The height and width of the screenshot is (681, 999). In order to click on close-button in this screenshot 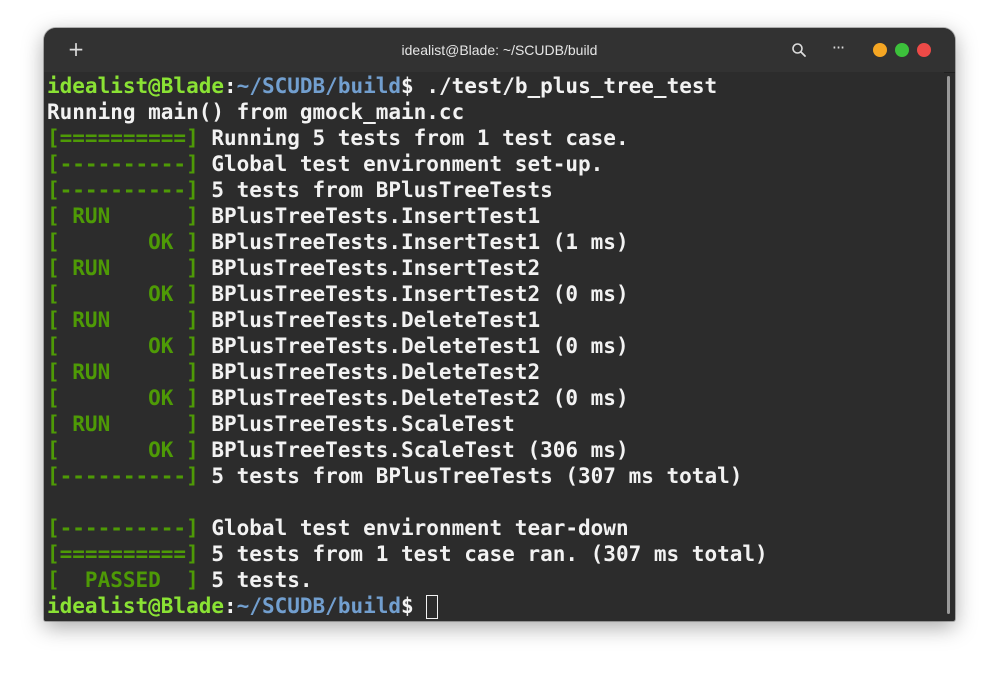, I will do `click(924, 50)`.